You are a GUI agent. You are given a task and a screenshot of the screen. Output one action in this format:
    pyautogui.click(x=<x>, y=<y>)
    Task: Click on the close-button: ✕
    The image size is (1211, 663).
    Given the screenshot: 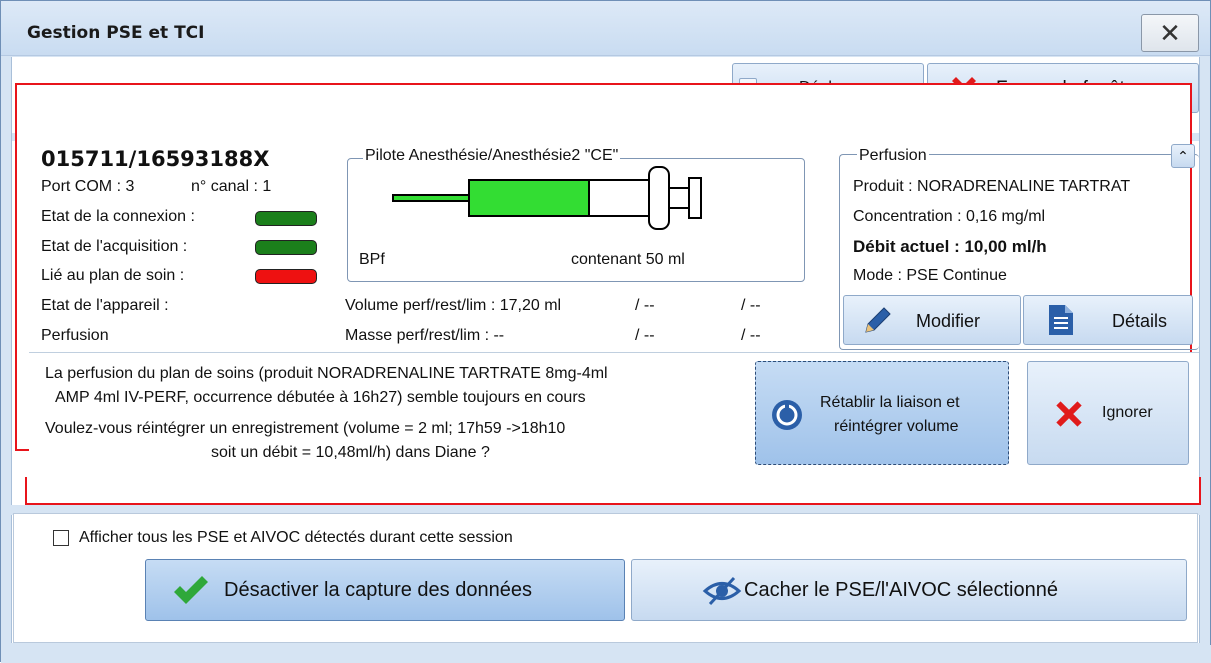 What is the action you would take?
    pyautogui.click(x=1170, y=33)
    